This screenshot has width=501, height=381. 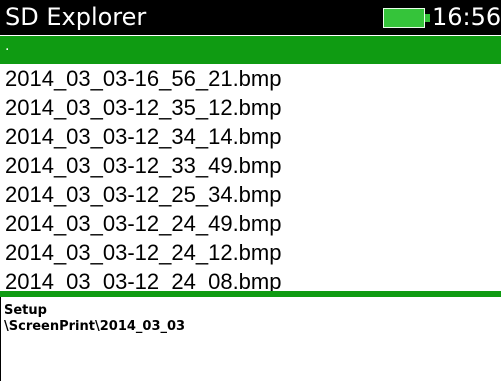 I want to click on info-label: Setup, so click(x=25, y=310).